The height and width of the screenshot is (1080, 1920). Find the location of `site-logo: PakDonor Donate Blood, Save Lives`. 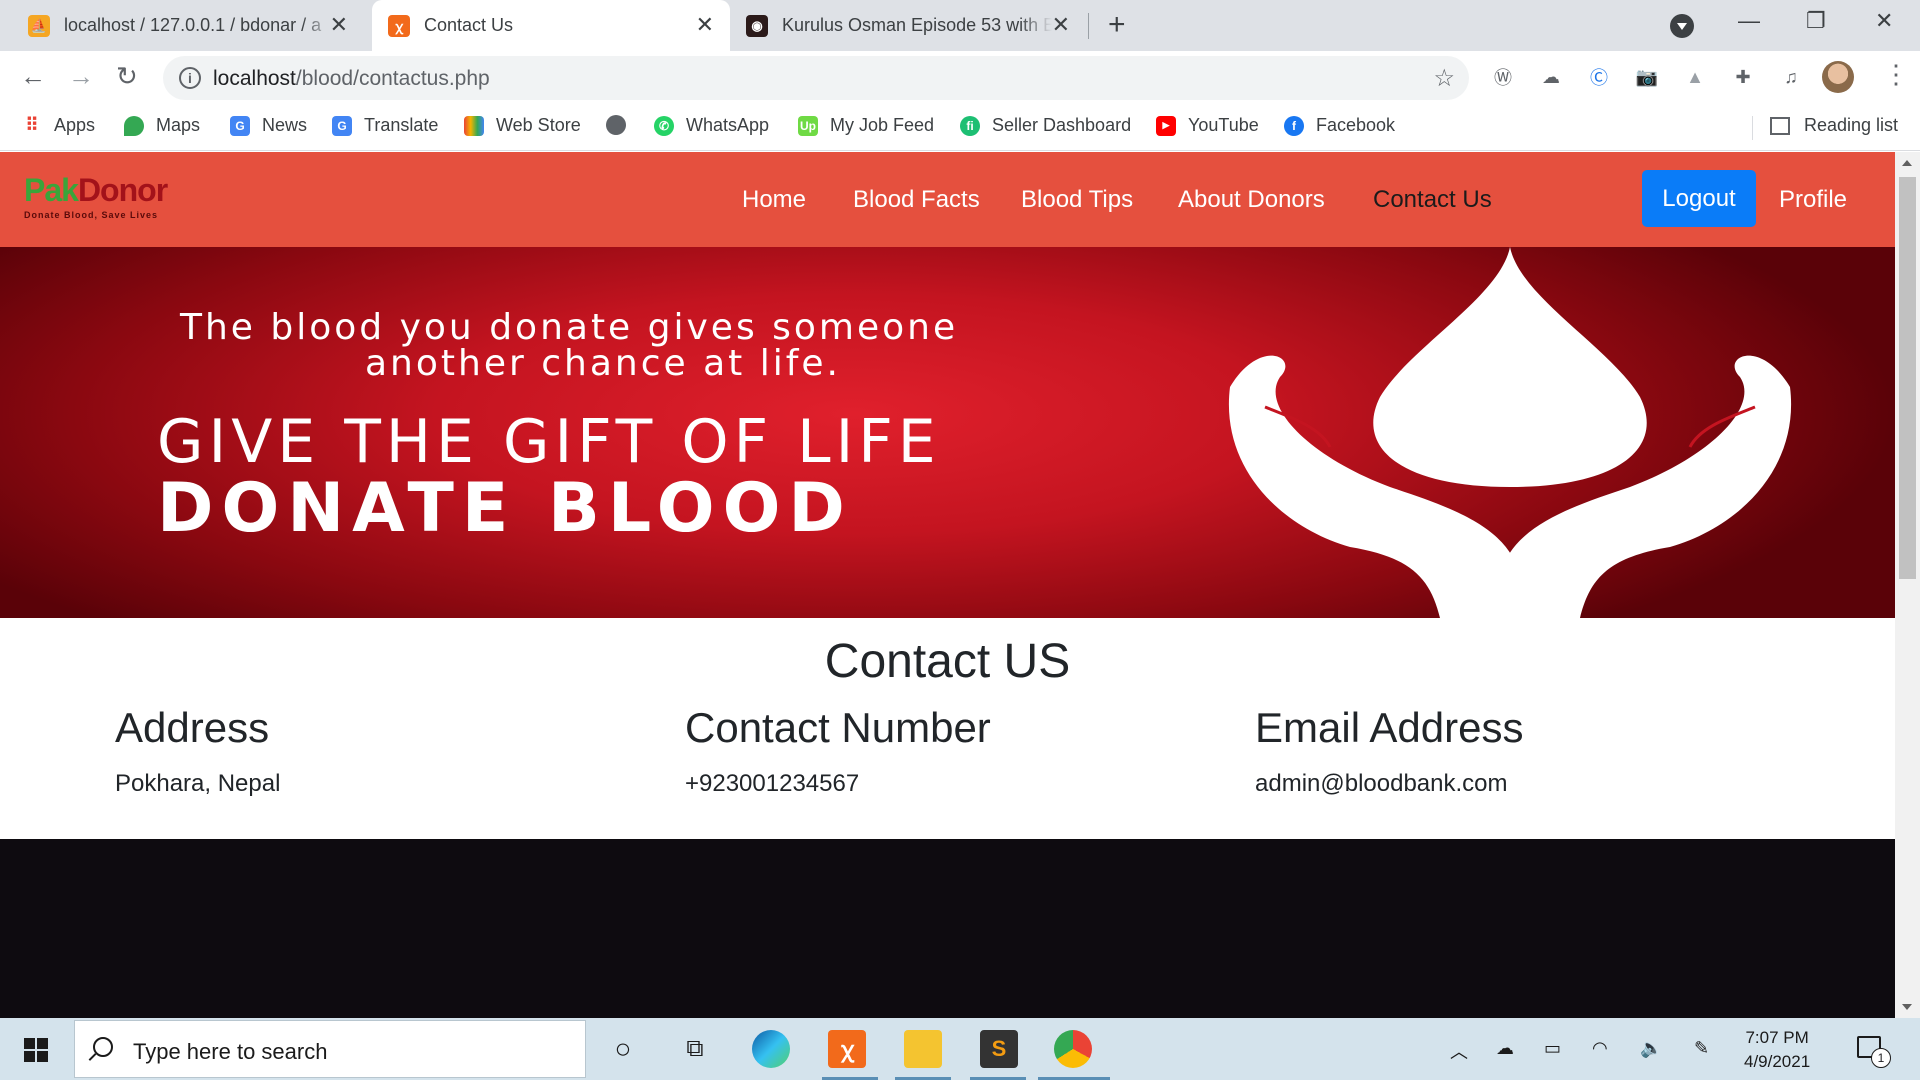

site-logo: PakDonor Donate Blood, Save Lives is located at coordinates (96, 196).